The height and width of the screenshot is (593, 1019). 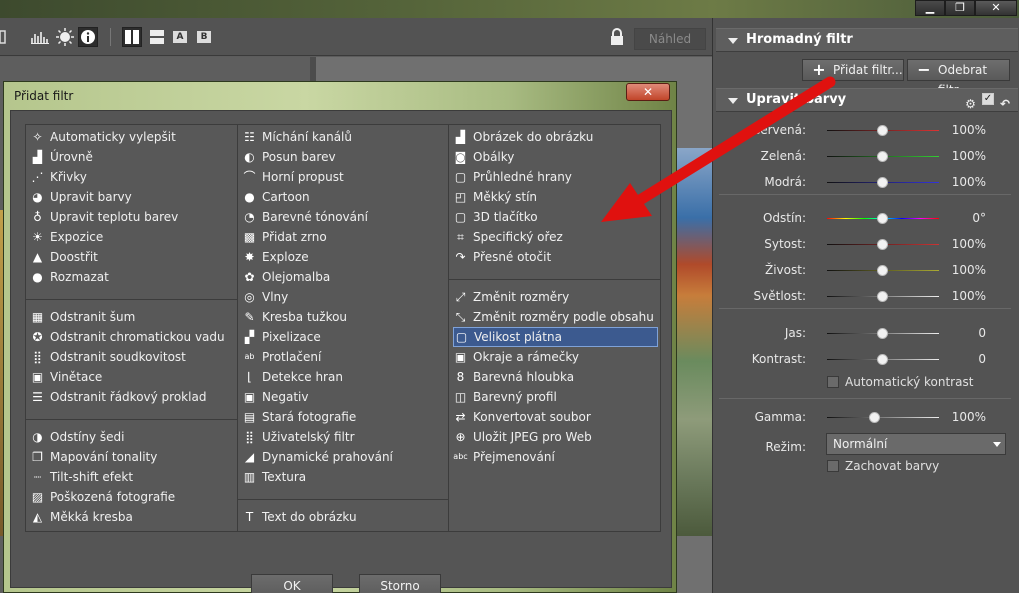 I want to click on keep-colors-checkbox: Zachovat barvy, so click(x=883, y=466).